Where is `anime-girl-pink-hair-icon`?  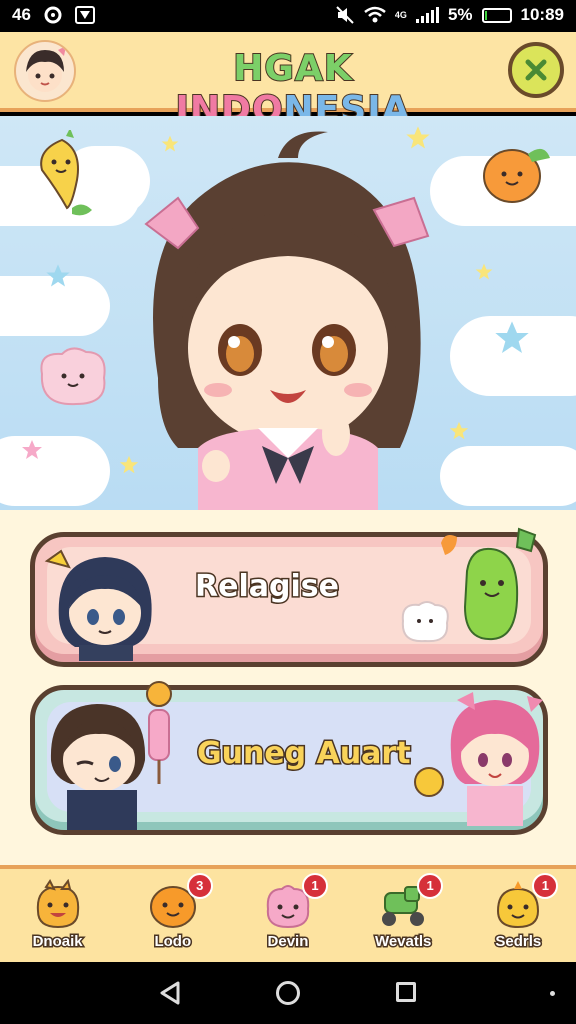
anime-girl-pink-hair-icon is located at coordinates (478, 759).